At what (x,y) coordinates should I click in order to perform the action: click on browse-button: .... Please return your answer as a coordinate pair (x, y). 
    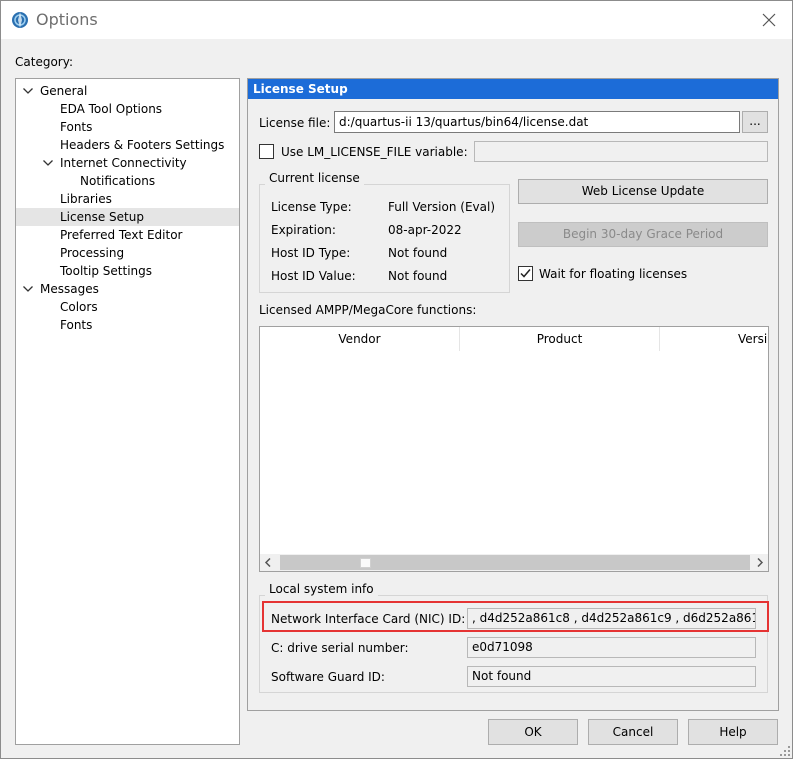
    Looking at the image, I should click on (755, 122).